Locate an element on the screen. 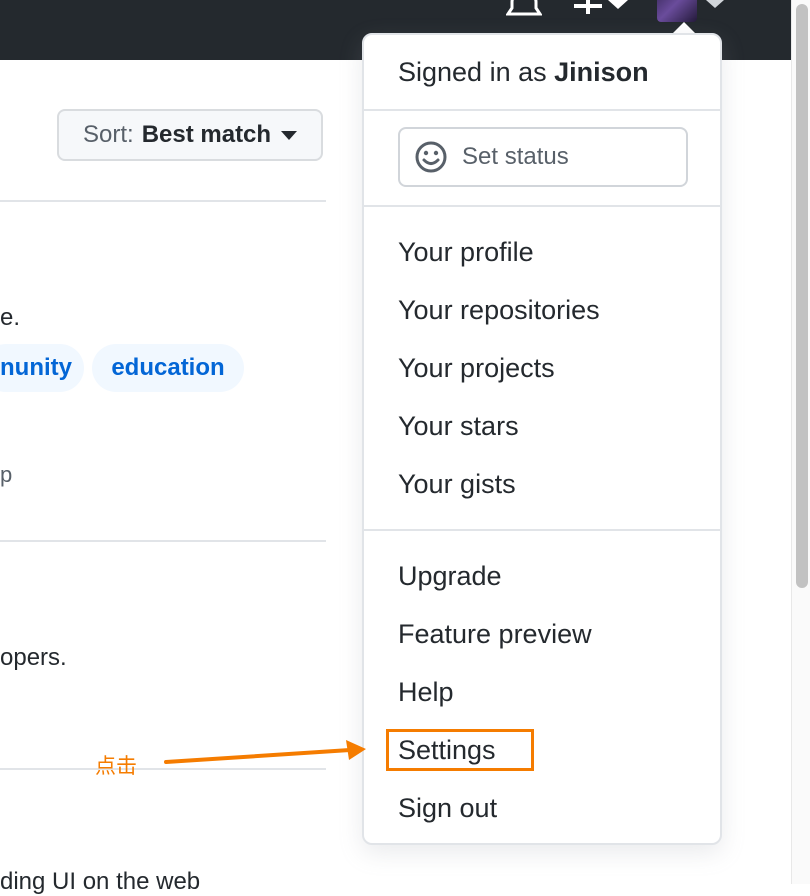 This screenshot has height=896, width=810. page-scrollbar is located at coordinates (800, 442).